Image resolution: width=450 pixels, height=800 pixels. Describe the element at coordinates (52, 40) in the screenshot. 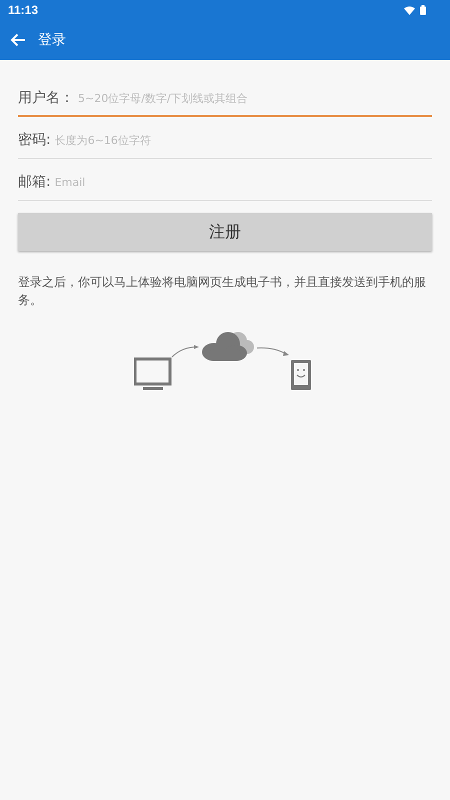

I see `page-title: 登录` at that location.